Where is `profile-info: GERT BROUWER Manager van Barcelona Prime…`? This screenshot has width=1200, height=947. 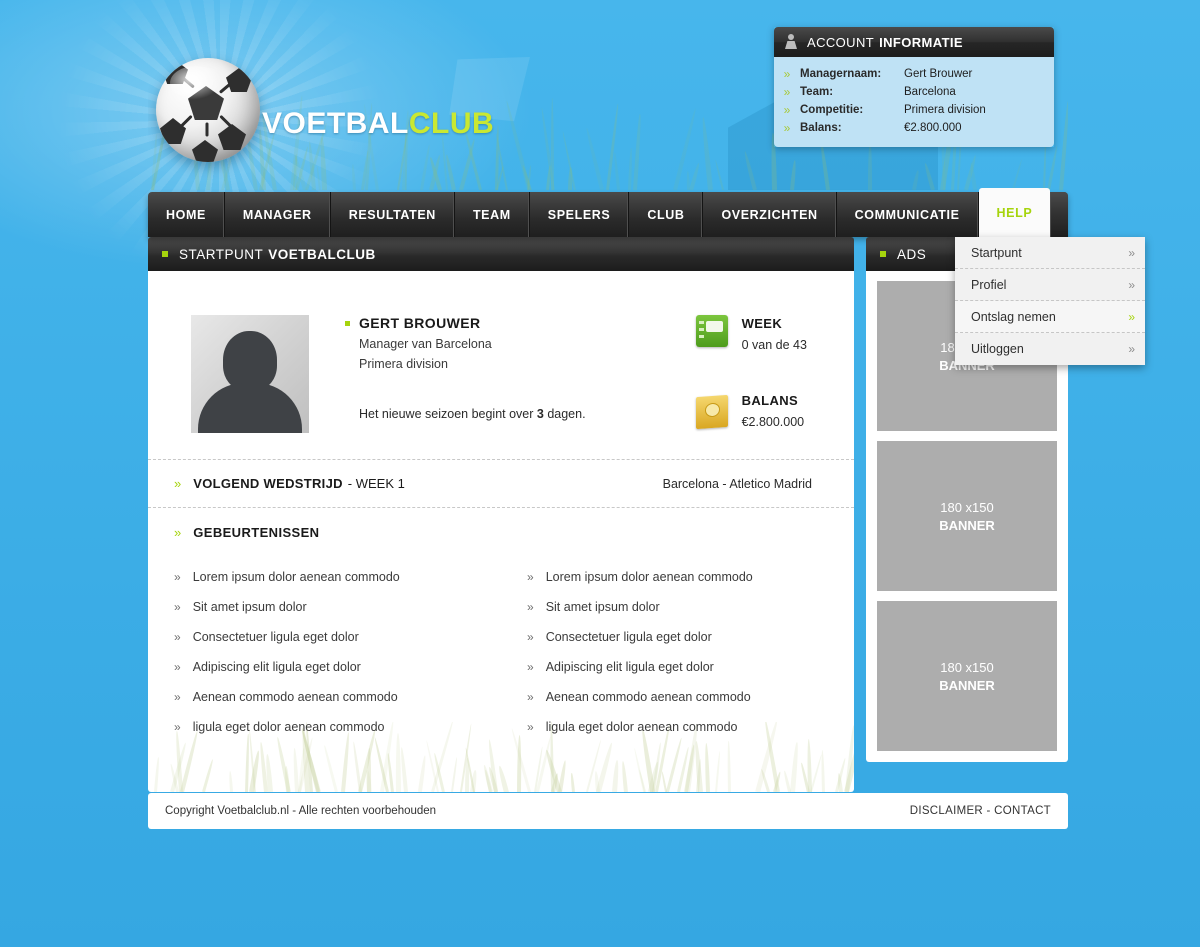 profile-info: GERT BROUWER Manager van Barcelona Prime… is located at coordinates (465, 374).